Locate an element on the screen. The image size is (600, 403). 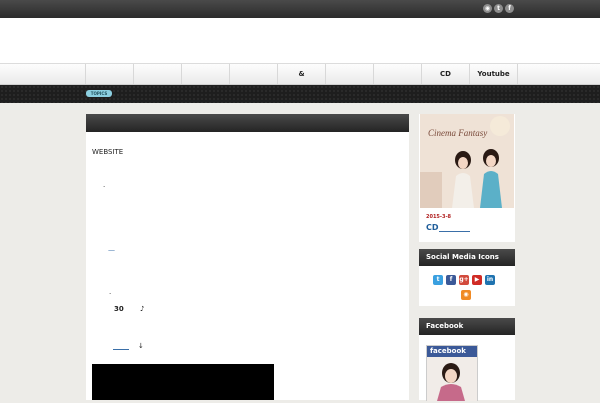
google-plus-icon: g+ is located at coordinates (464, 280).